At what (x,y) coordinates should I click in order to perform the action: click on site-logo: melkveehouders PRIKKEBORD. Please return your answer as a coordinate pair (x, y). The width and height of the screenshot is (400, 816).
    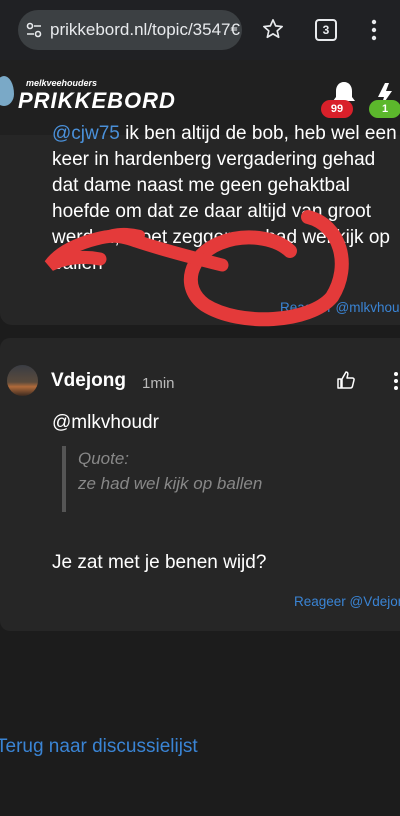
    Looking at the image, I should click on (87, 99).